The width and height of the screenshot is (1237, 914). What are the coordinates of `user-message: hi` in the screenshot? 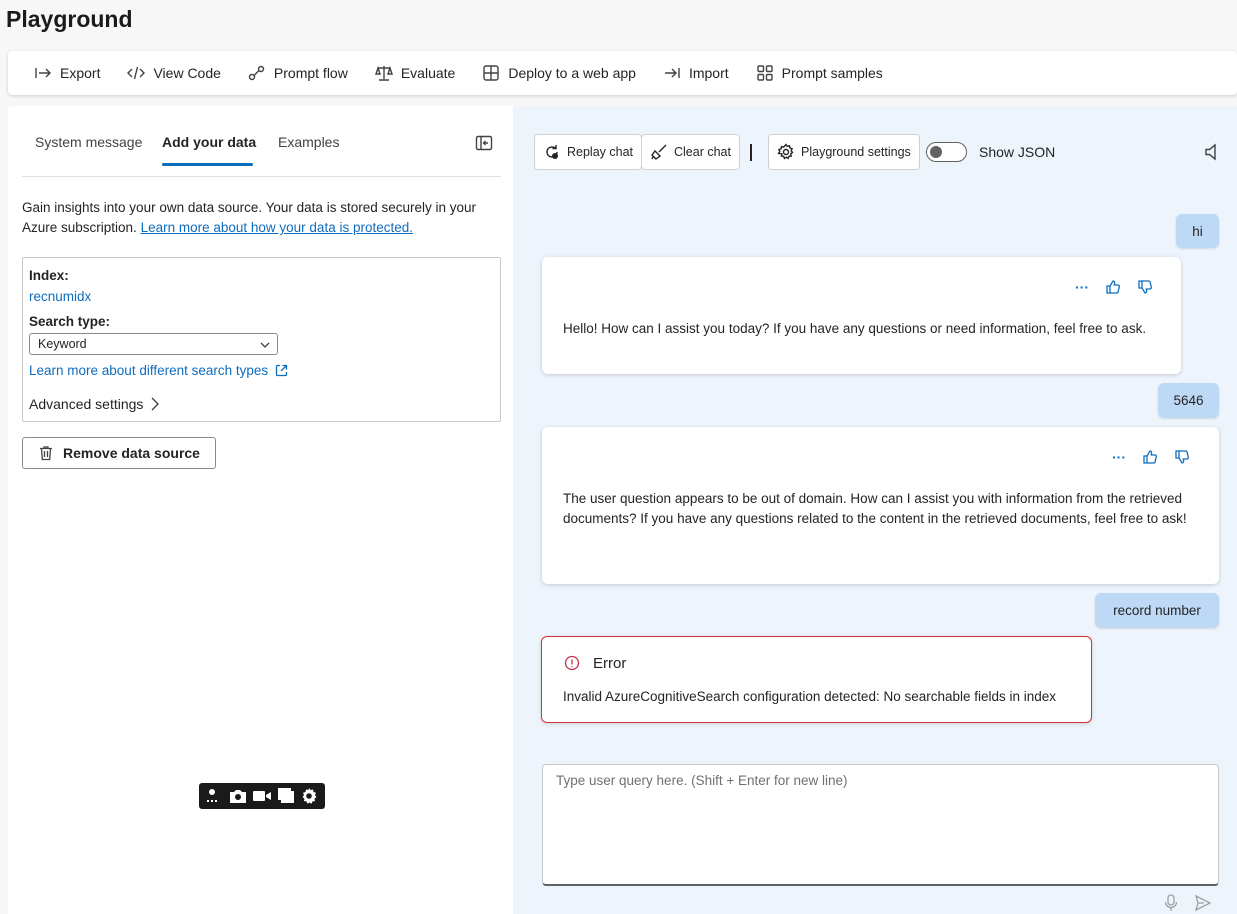 It's located at (1197, 231).